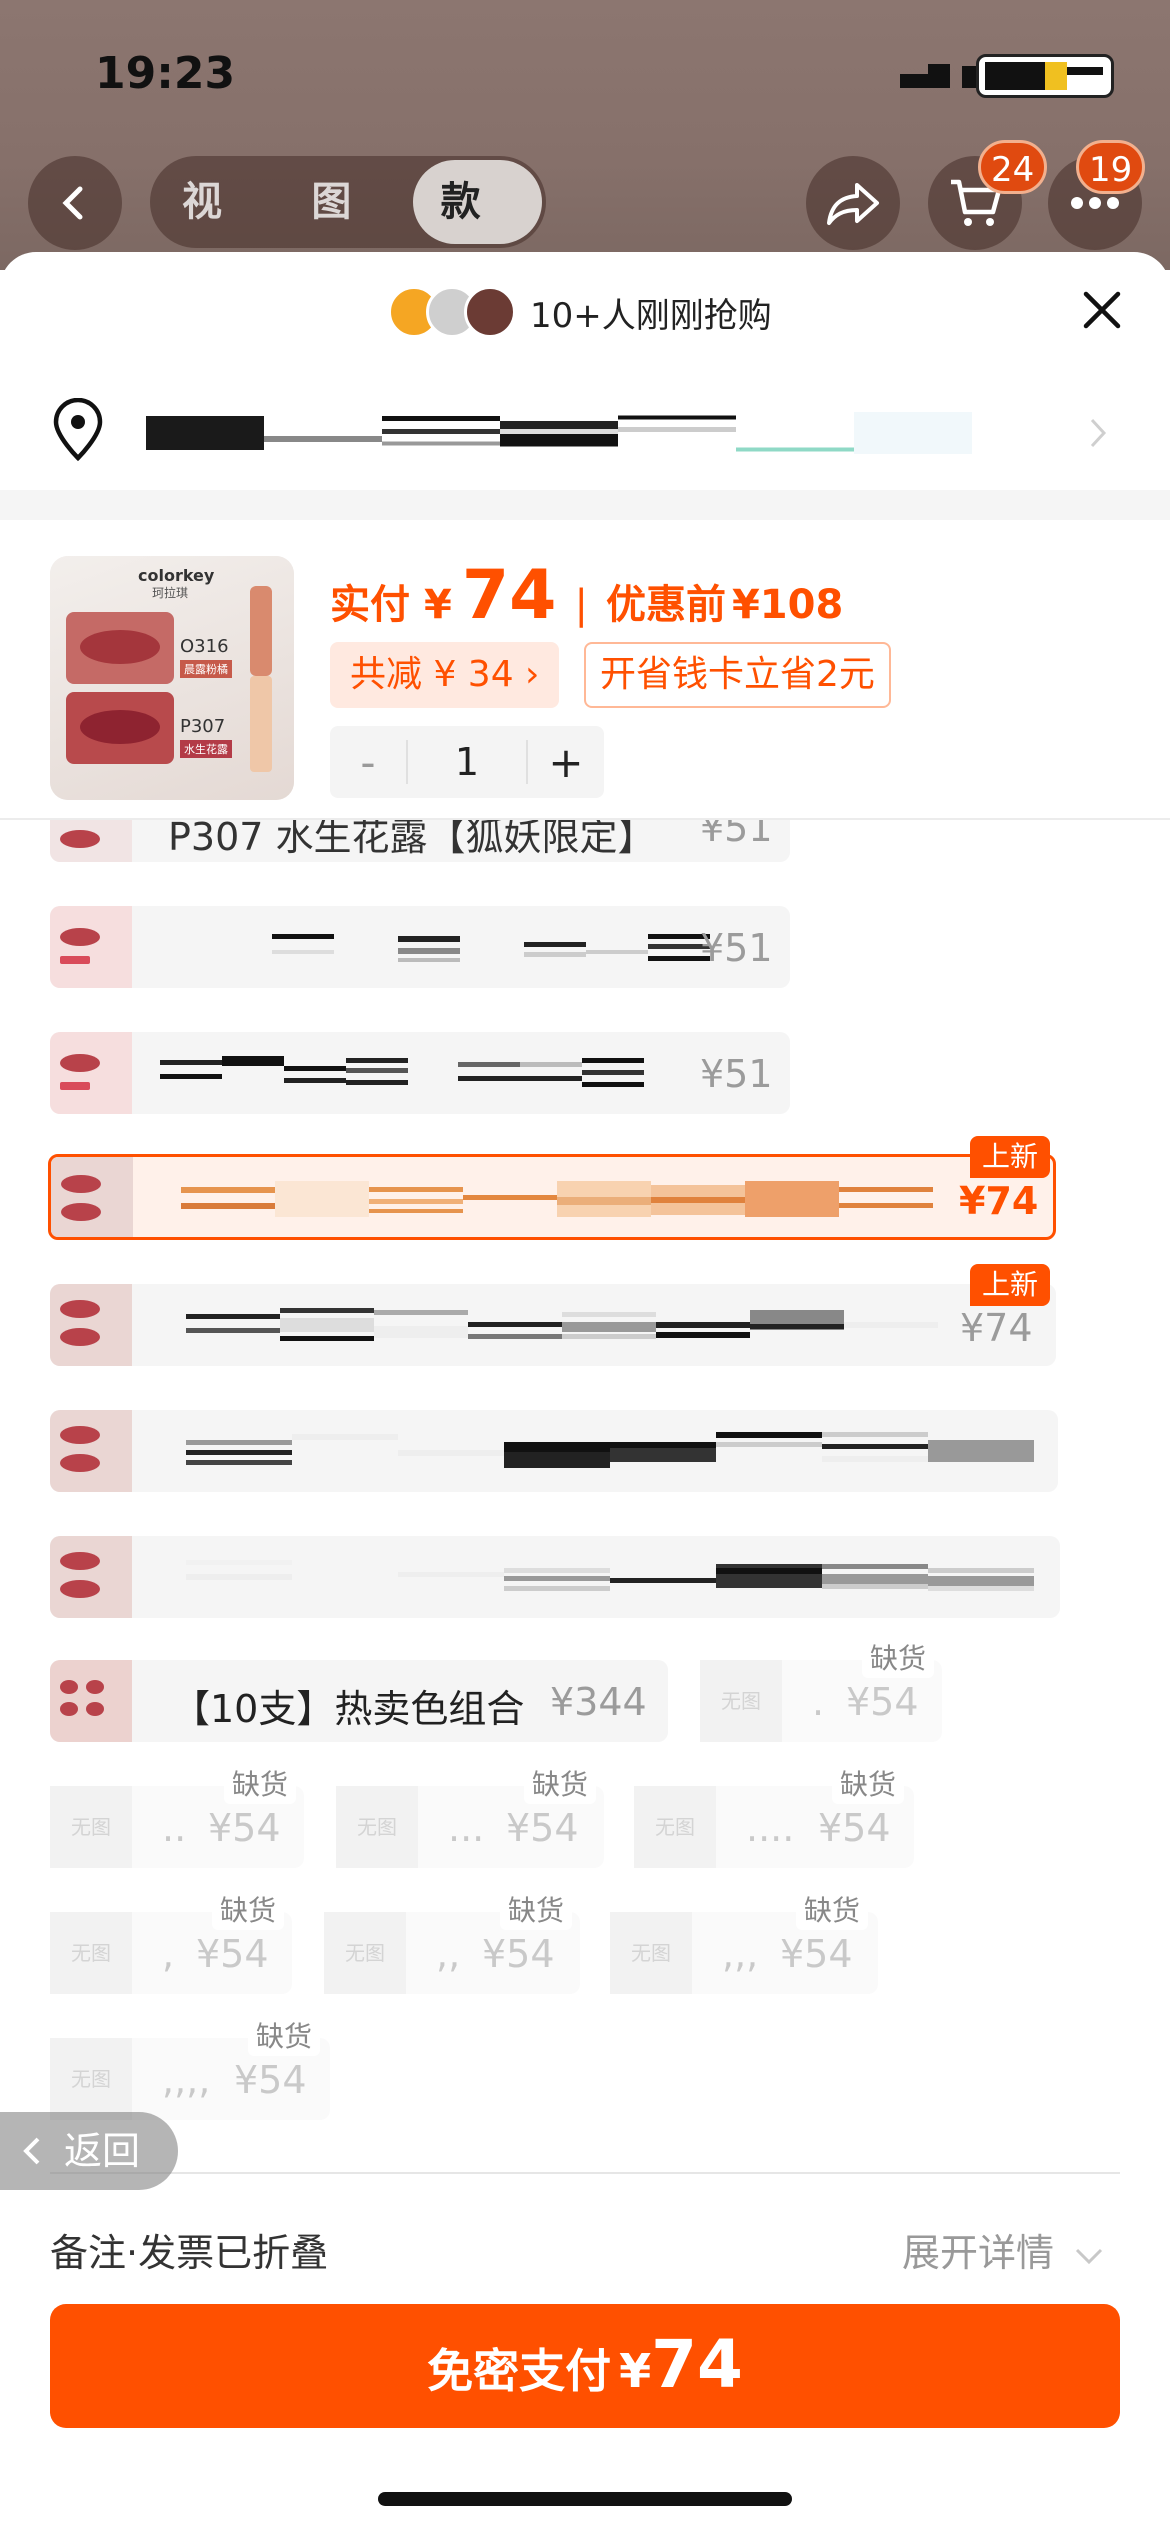  I want to click on sku-option: 【10支】热卖色组合 ¥344, so click(359, 1701).